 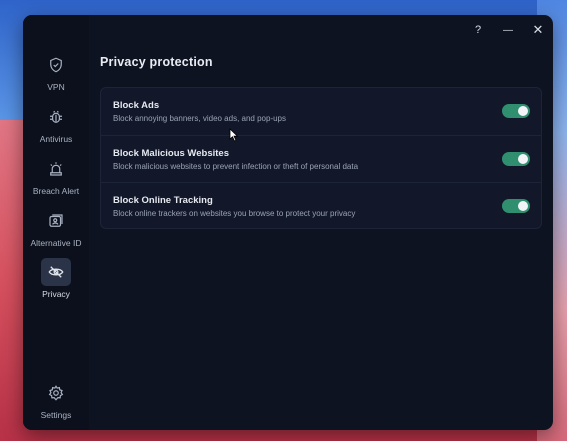 I want to click on sidebar-item-label: Alternative ID, so click(x=56, y=243).